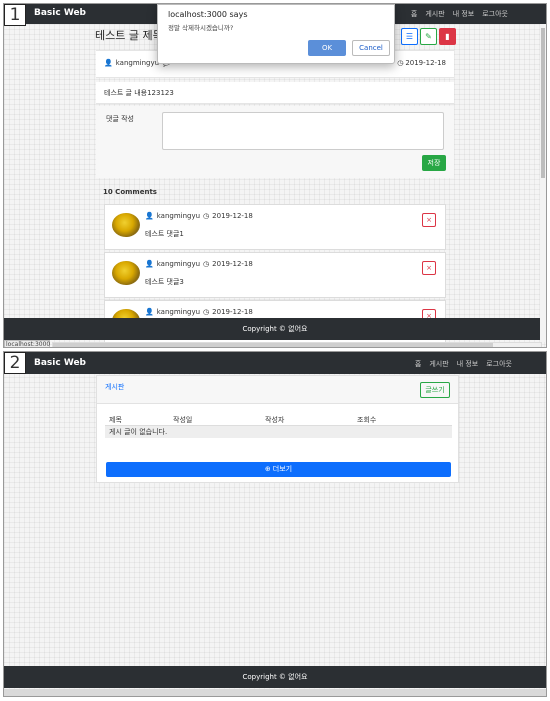  Describe the element at coordinates (115, 419) in the screenshot. I see `column-title: 제목` at that location.